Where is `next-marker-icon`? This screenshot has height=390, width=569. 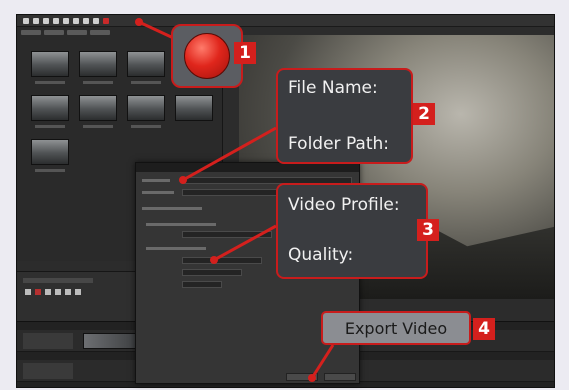
next-marker-icon is located at coordinates (78, 292).